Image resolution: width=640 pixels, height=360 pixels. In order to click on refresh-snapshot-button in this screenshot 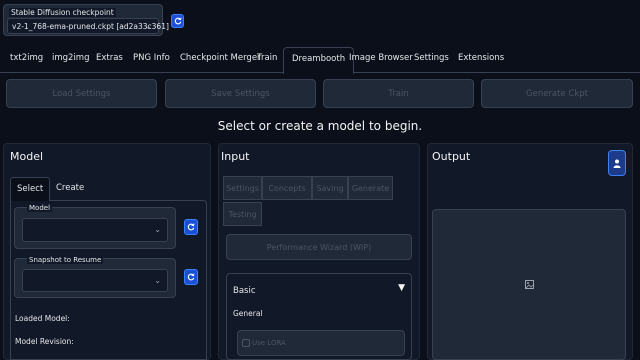, I will do `click(191, 277)`.